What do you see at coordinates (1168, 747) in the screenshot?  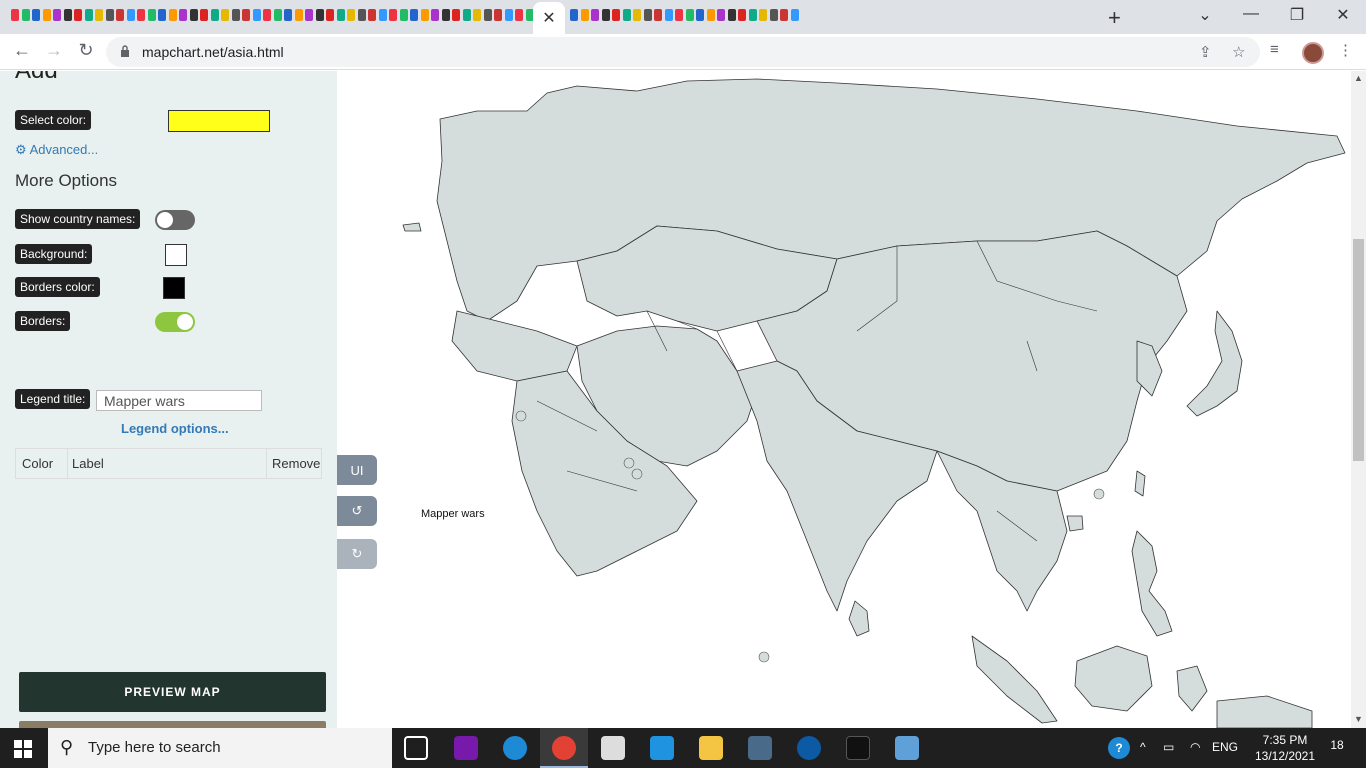 I see `battery-icon: ▭` at bounding box center [1168, 747].